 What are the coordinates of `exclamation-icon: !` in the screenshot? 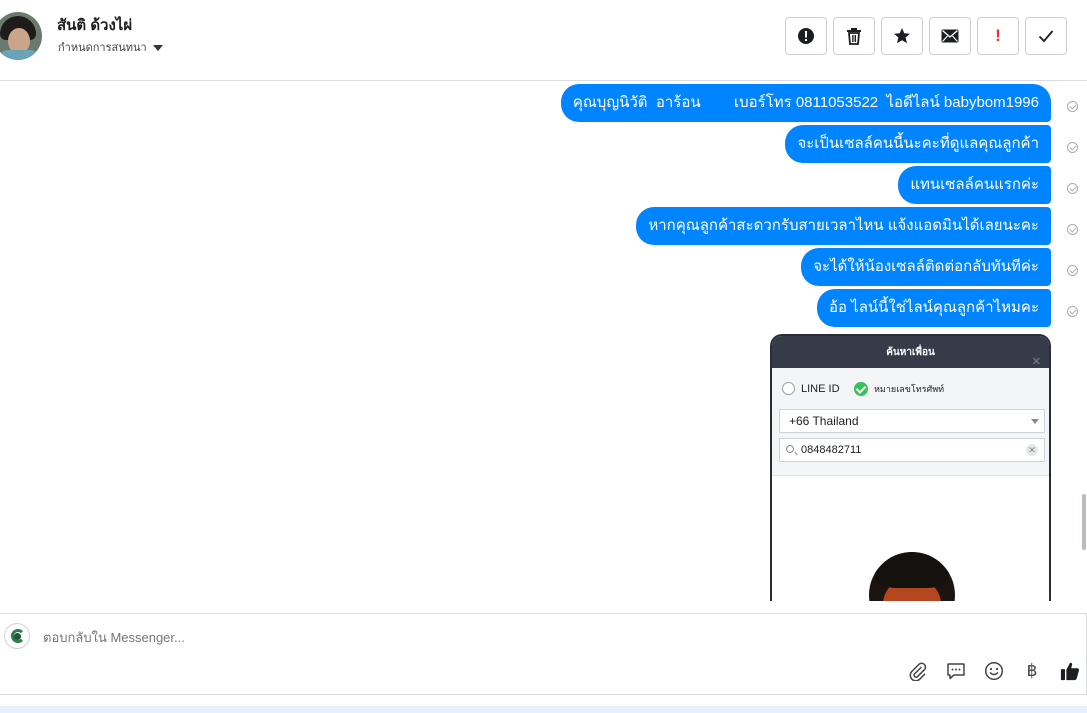 It's located at (998, 35).